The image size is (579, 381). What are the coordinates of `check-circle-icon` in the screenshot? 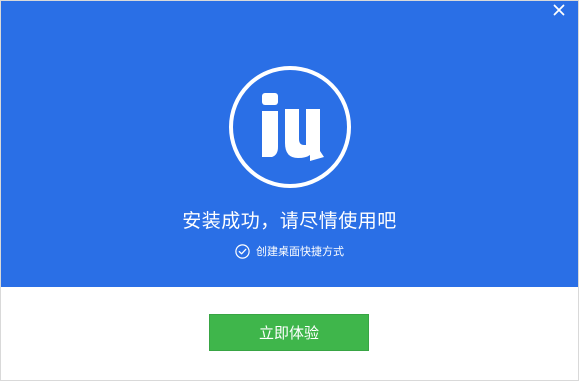 It's located at (242, 251).